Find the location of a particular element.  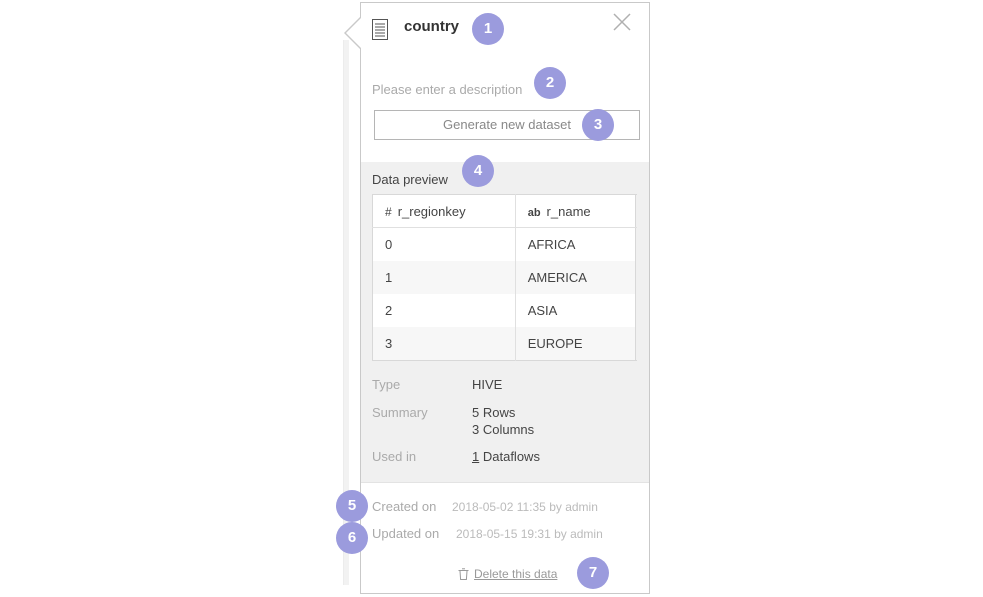

column-header: ab r_name is located at coordinates (575, 211).